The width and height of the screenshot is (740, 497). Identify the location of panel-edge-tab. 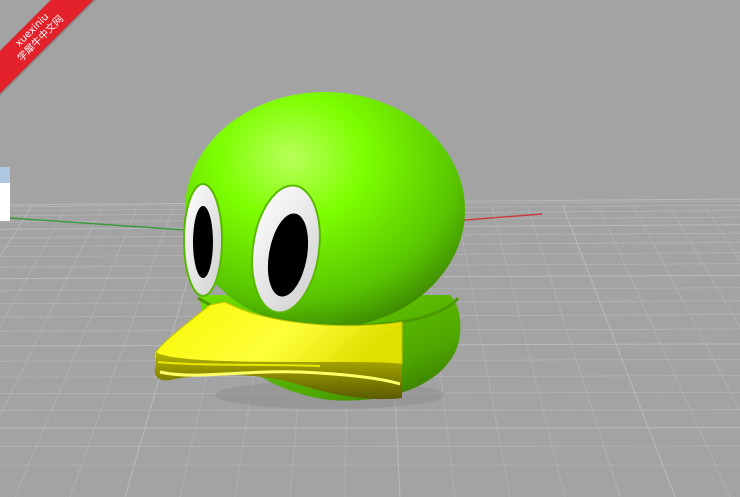
(5, 194).